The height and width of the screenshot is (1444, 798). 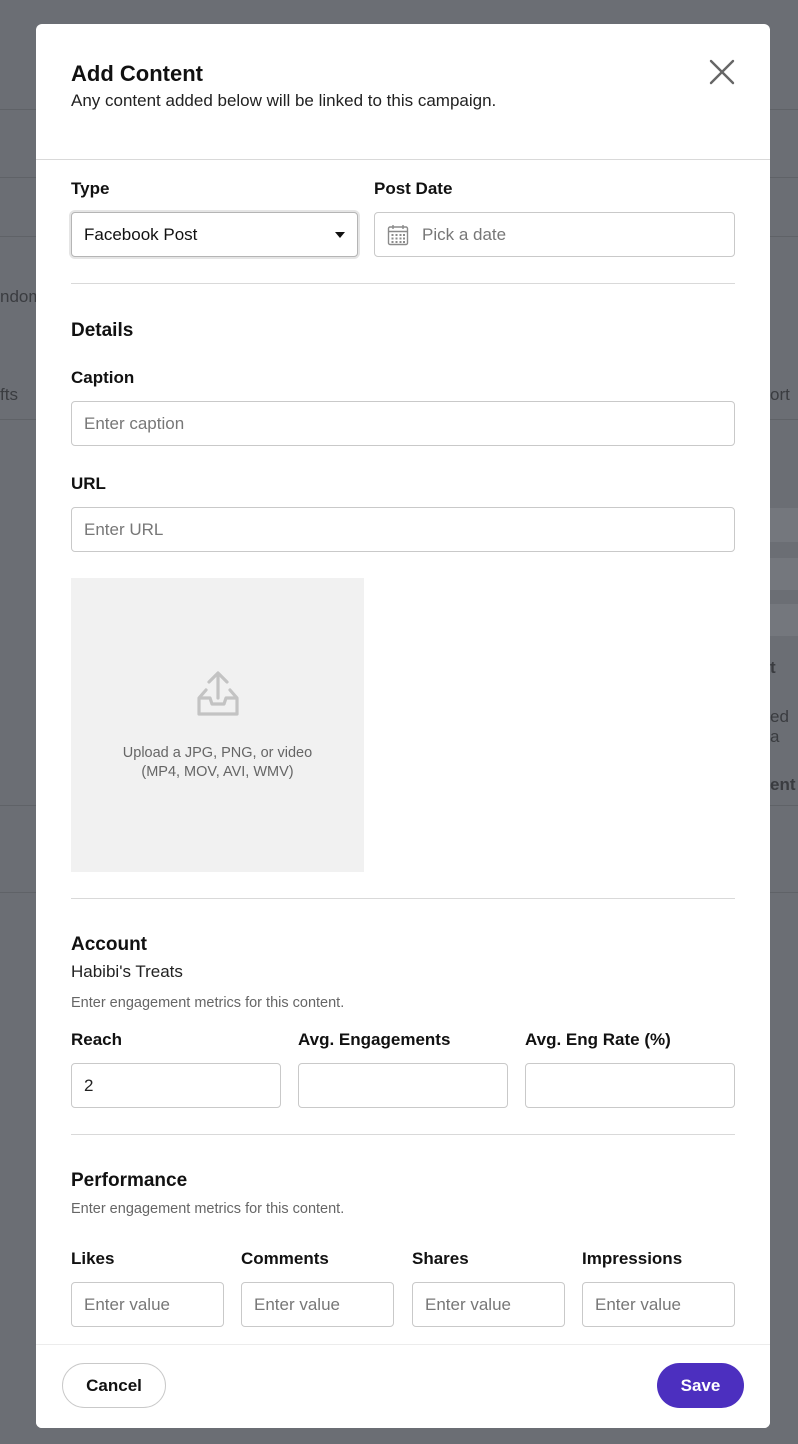 I want to click on comments-input, so click(x=317, y=1304).